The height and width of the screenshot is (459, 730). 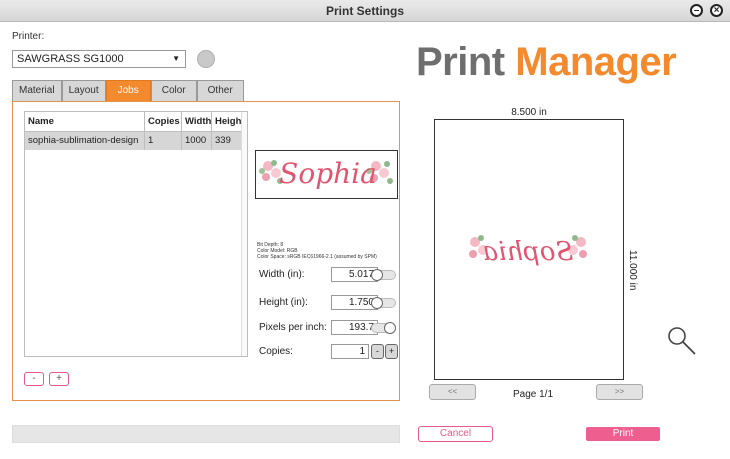 What do you see at coordinates (59, 379) in the screenshot?
I see `add-job-button: +` at bounding box center [59, 379].